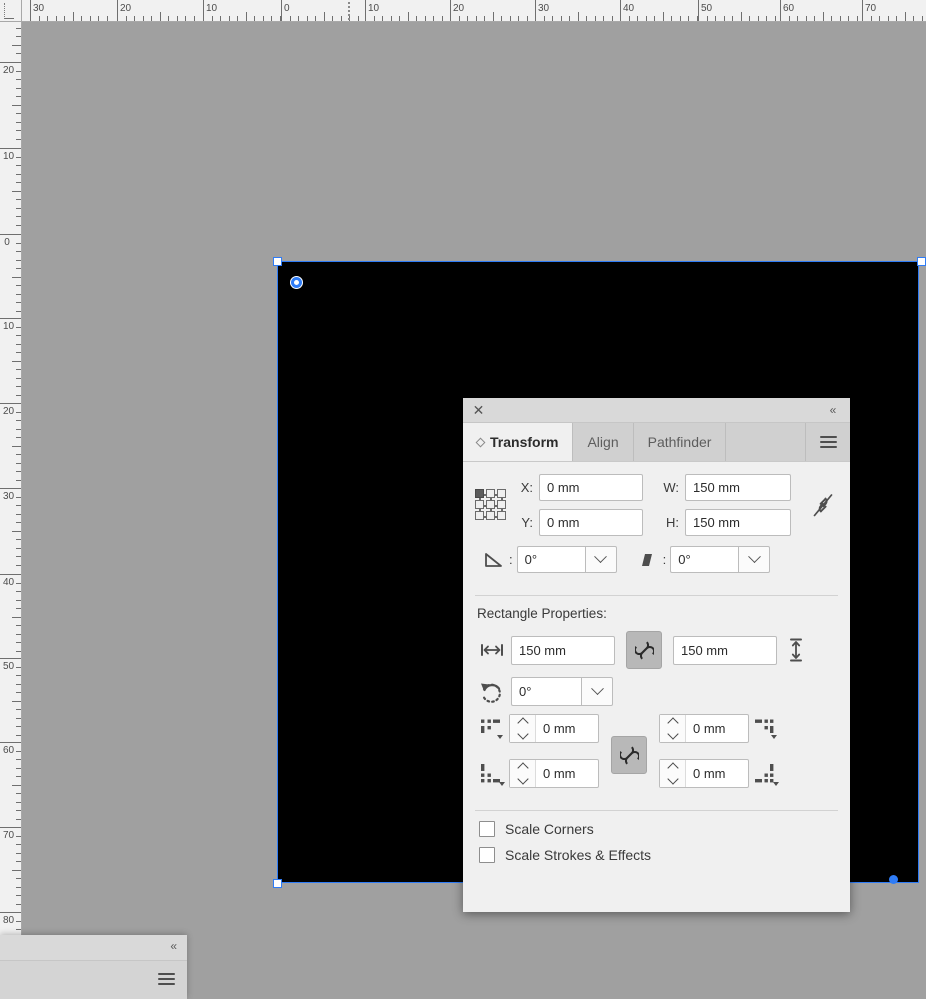  I want to click on shear-dropdown-button, so click(754, 559).